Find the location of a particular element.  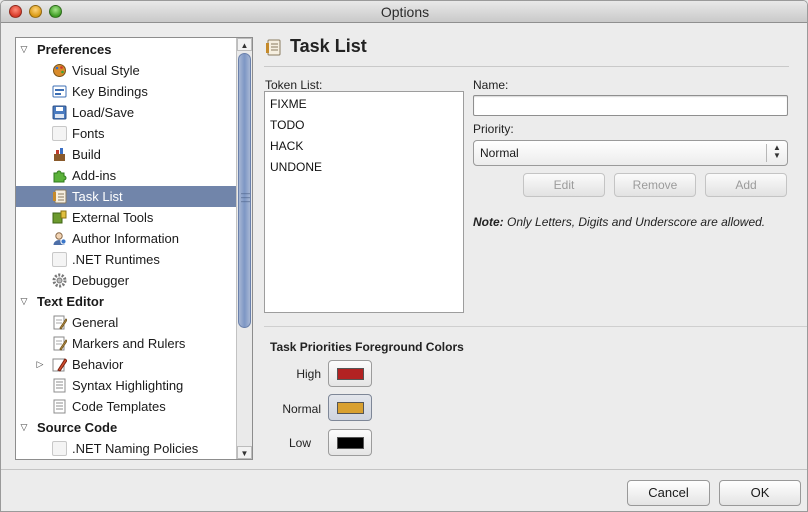

tree-item: Syntax Highlighting is located at coordinates (126, 385).